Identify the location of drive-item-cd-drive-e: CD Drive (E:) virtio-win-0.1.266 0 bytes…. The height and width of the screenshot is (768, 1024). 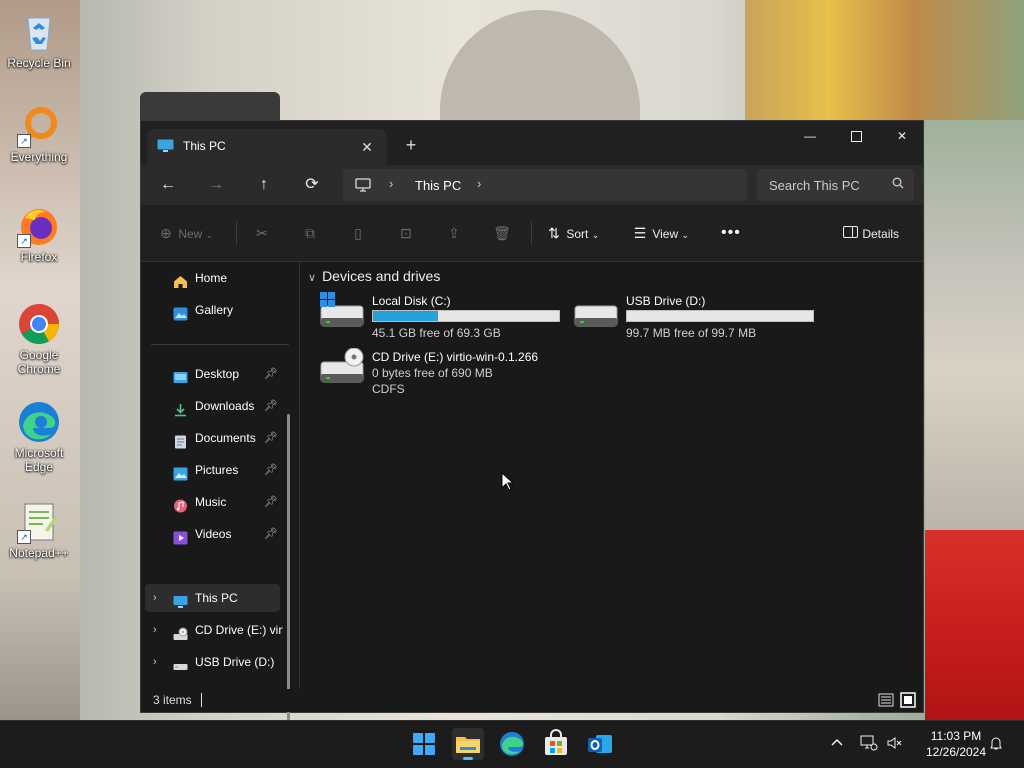
(440, 382).